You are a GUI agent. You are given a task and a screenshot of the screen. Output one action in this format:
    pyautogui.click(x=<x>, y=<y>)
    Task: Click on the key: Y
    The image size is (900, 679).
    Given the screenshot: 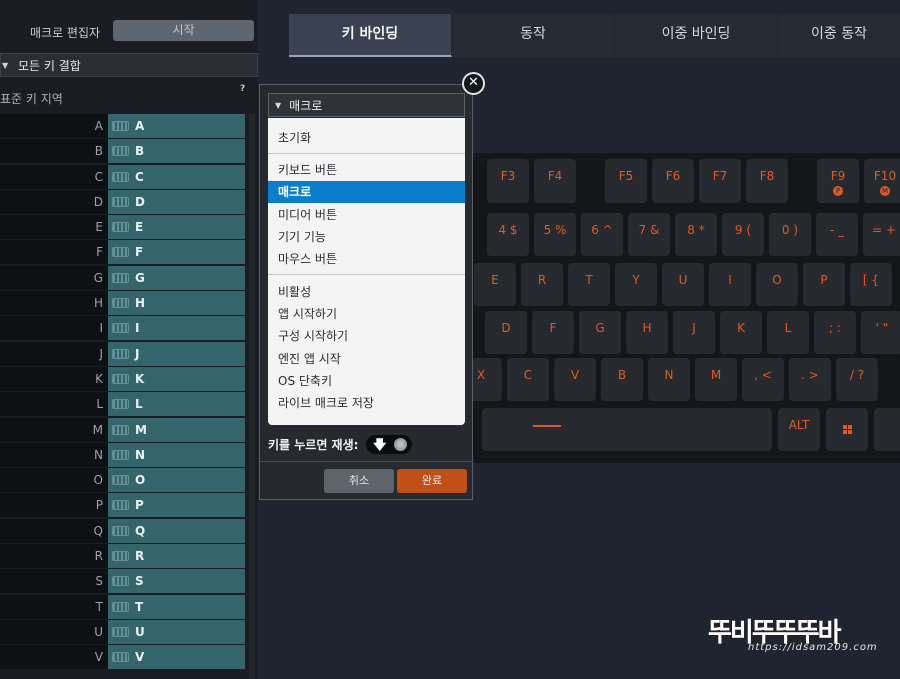 What is the action you would take?
    pyautogui.click(x=636, y=284)
    